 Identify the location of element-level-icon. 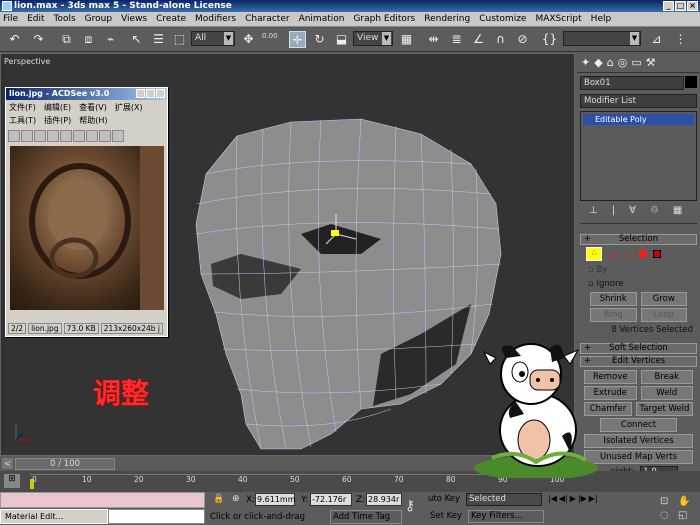
(656, 254).